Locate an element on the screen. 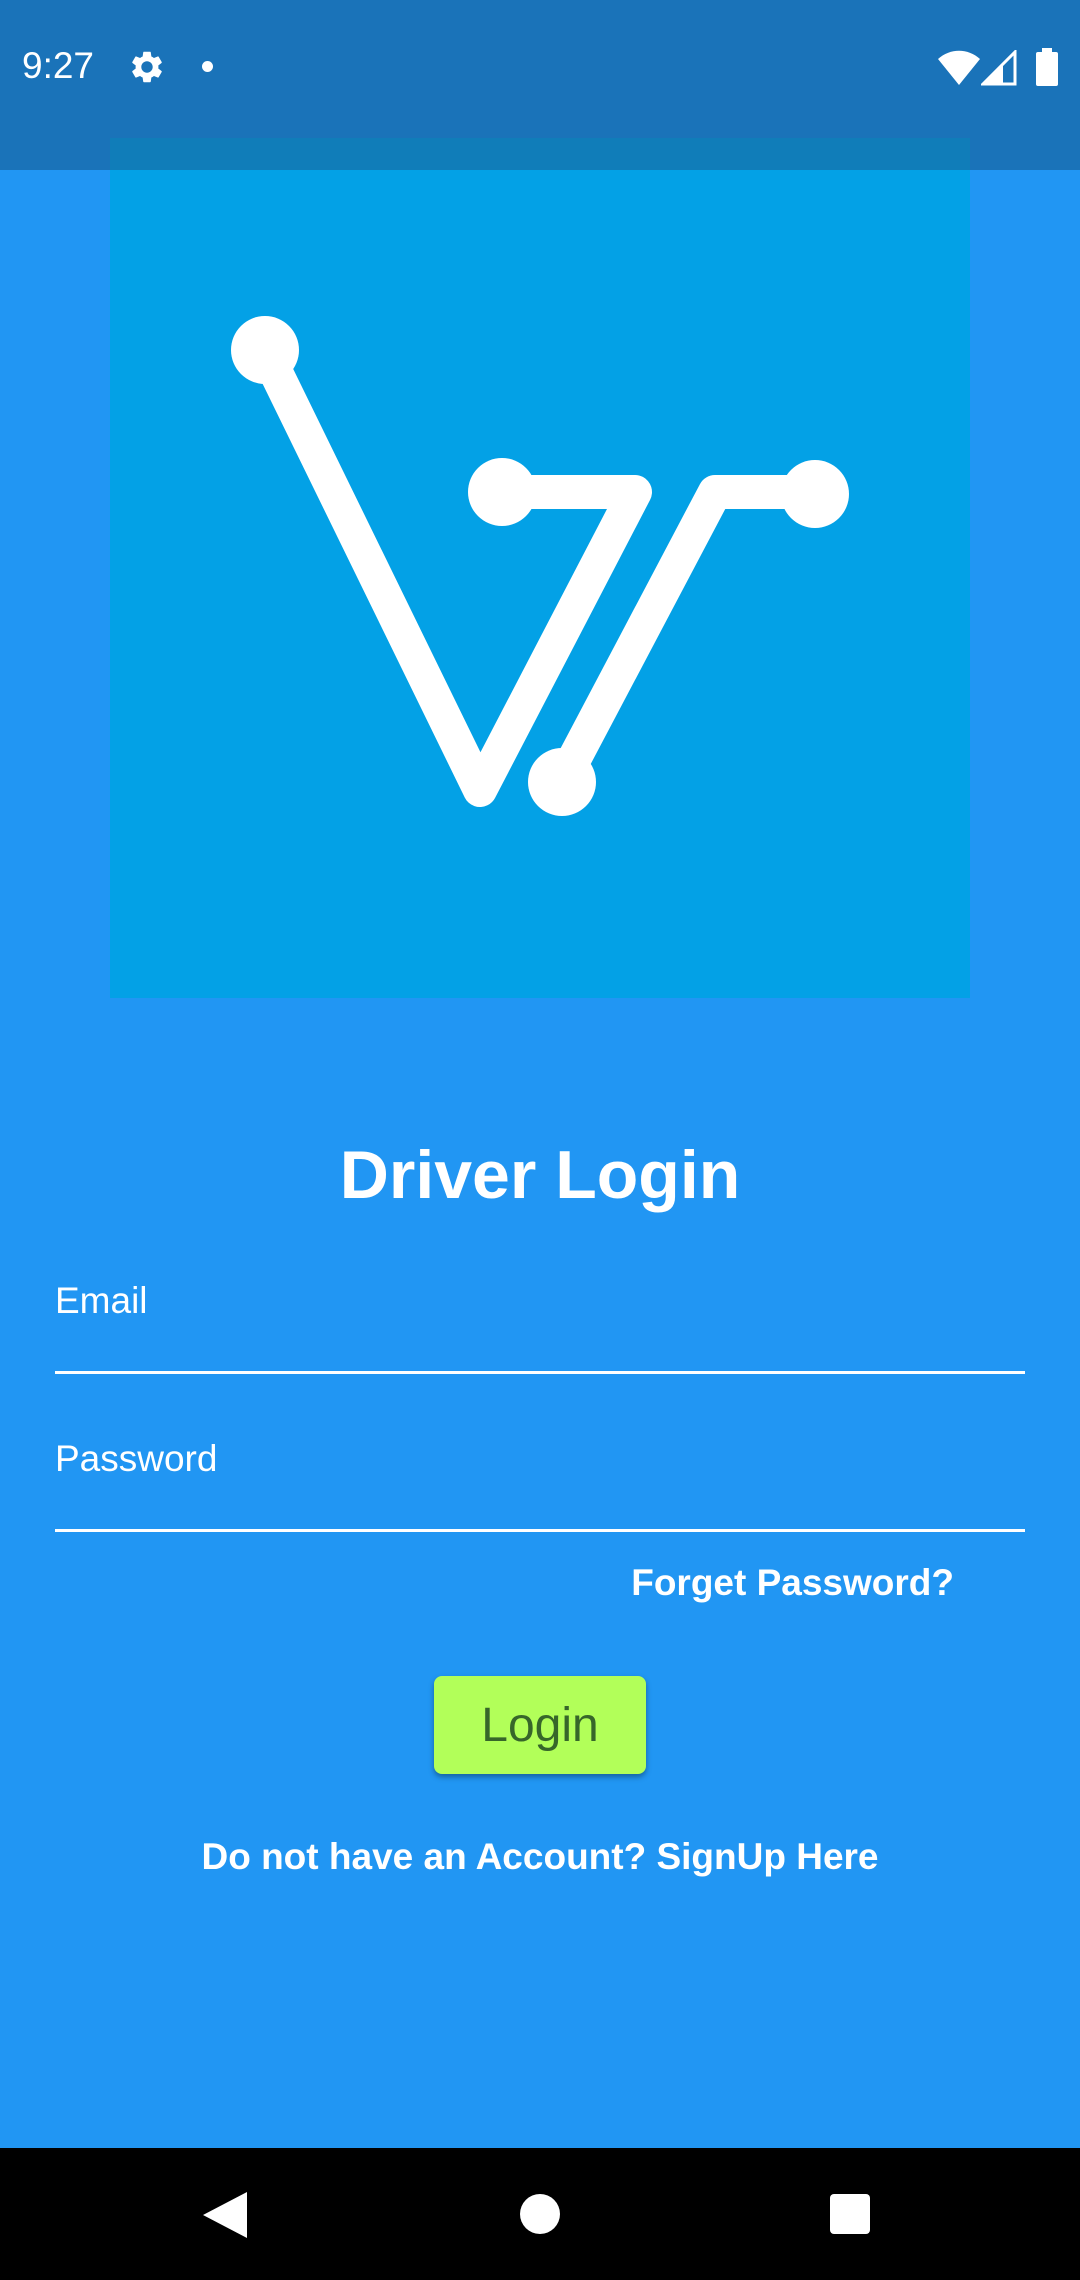  password-input is located at coordinates (540, 1459).